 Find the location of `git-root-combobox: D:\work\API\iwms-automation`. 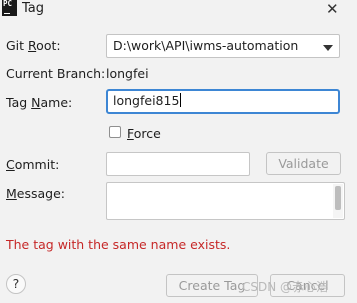

git-root-combobox: D:\work\API\iwms-automation is located at coordinates (223, 46).